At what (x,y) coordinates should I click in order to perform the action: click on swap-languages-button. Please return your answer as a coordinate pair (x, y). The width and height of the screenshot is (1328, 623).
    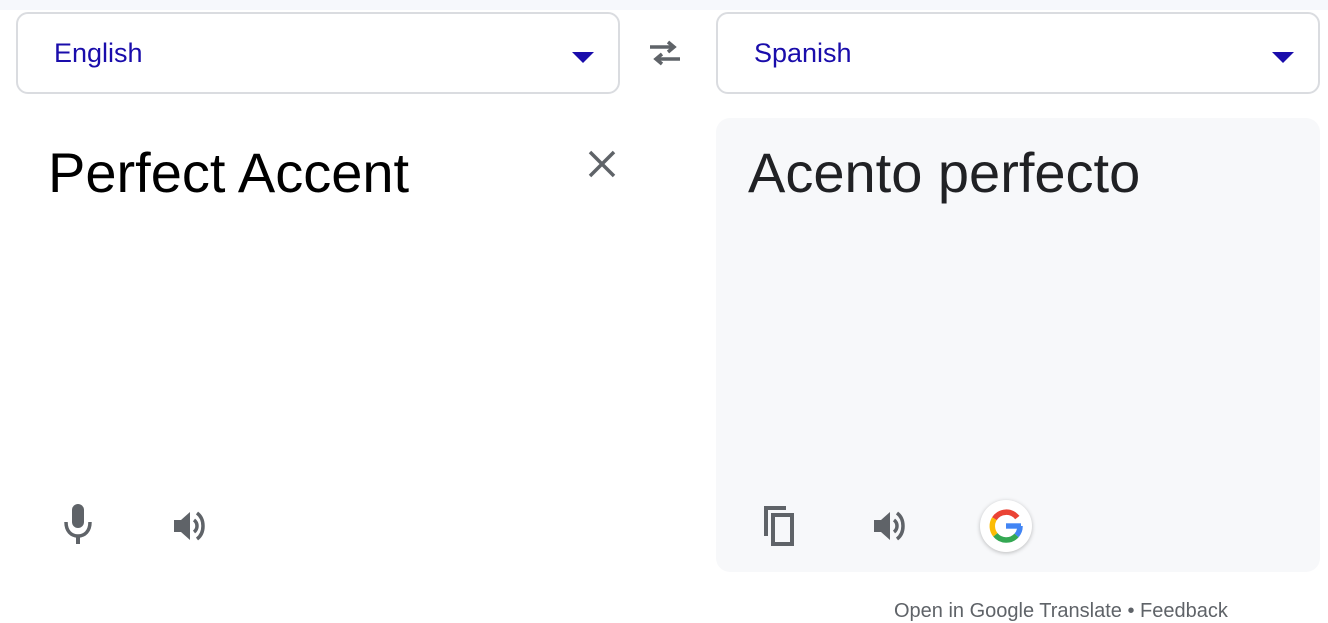
    Looking at the image, I should click on (666, 54).